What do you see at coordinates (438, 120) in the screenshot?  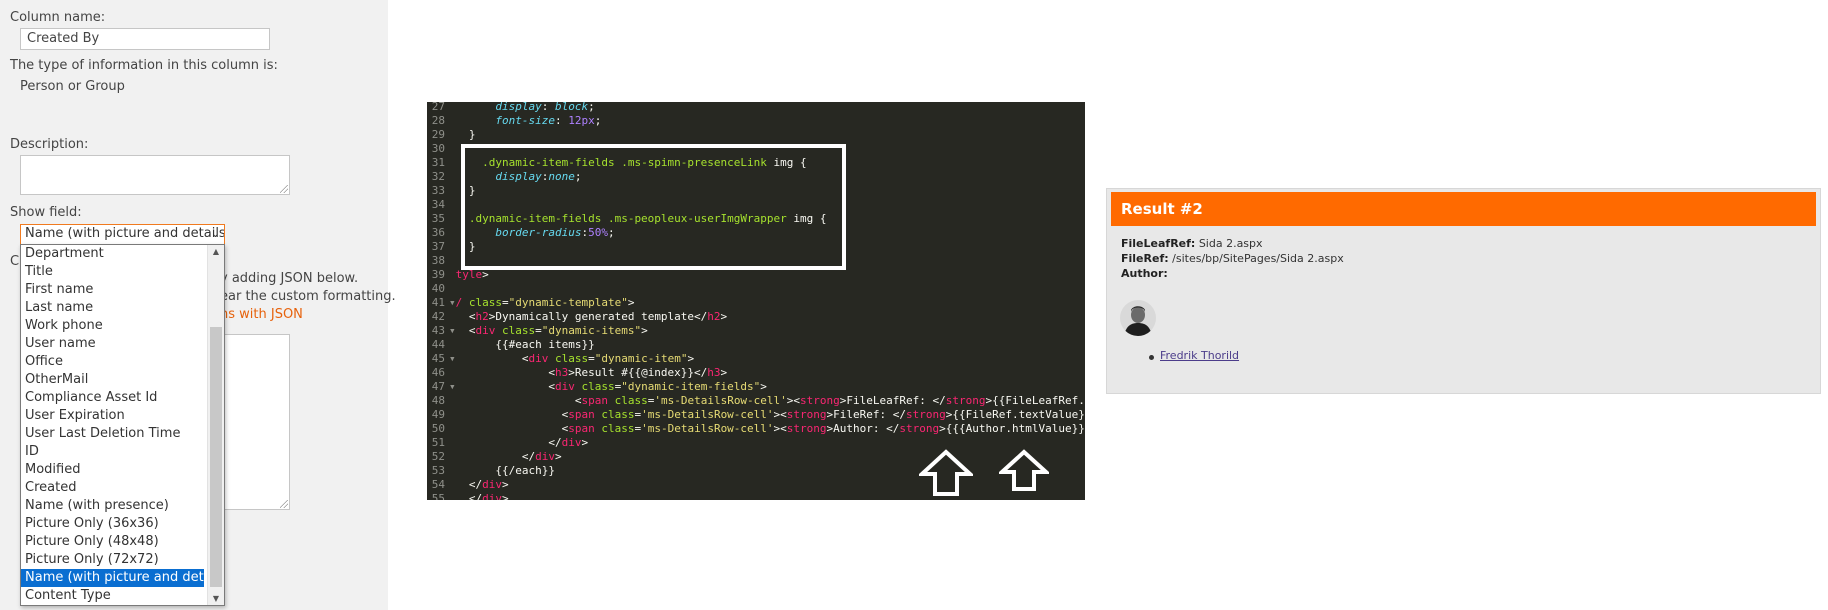 I see `line-number: 28` at bounding box center [438, 120].